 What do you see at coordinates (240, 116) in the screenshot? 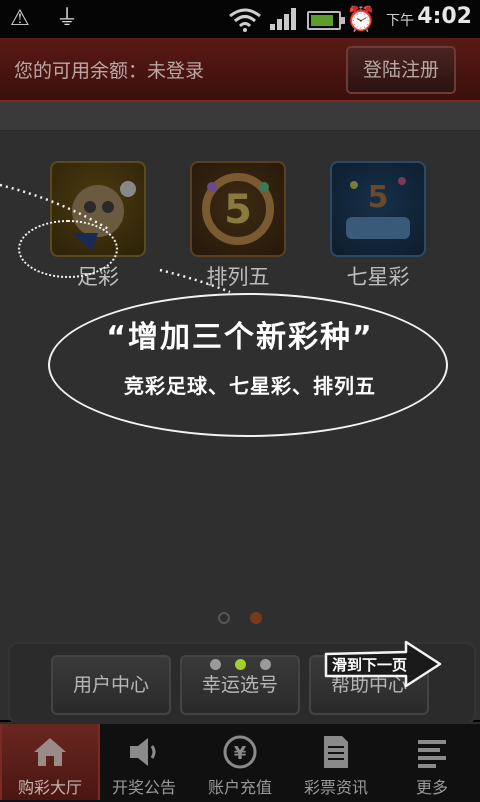
I see `sub-bar` at bounding box center [240, 116].